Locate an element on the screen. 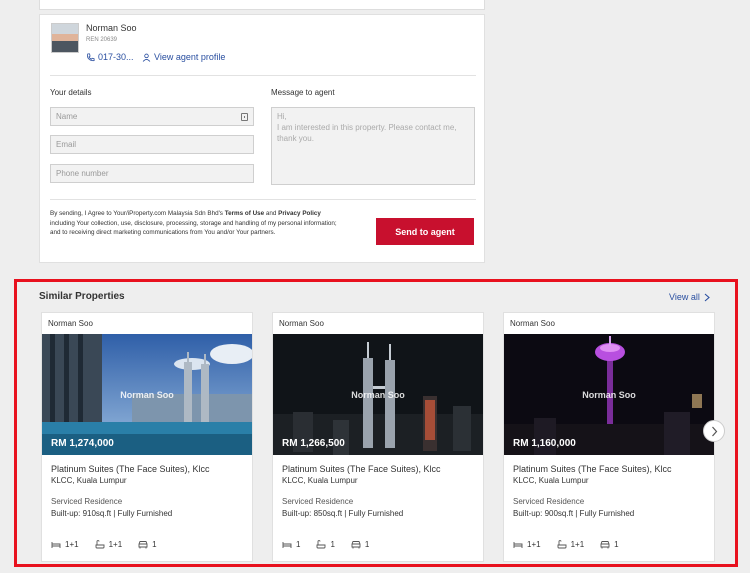 The image size is (750, 573). send-to-agent-button: Send to agent is located at coordinates (425, 231).